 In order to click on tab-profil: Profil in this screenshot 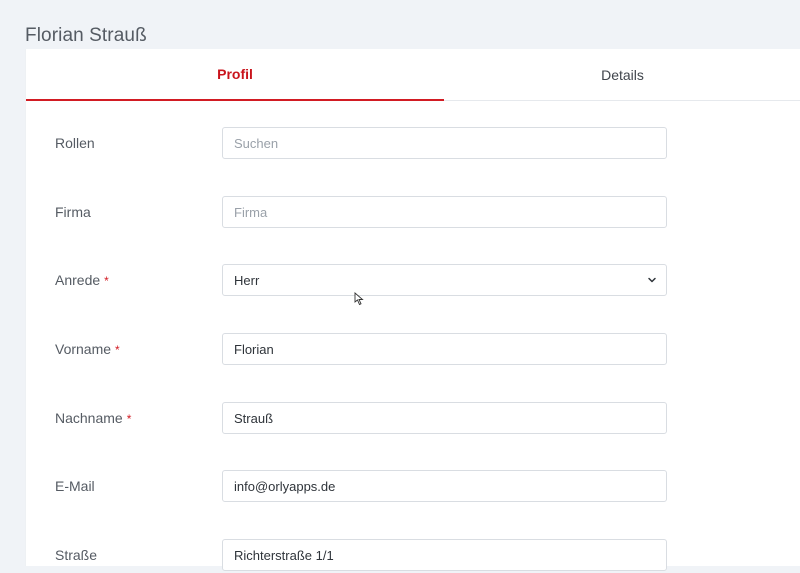, I will do `click(235, 75)`.